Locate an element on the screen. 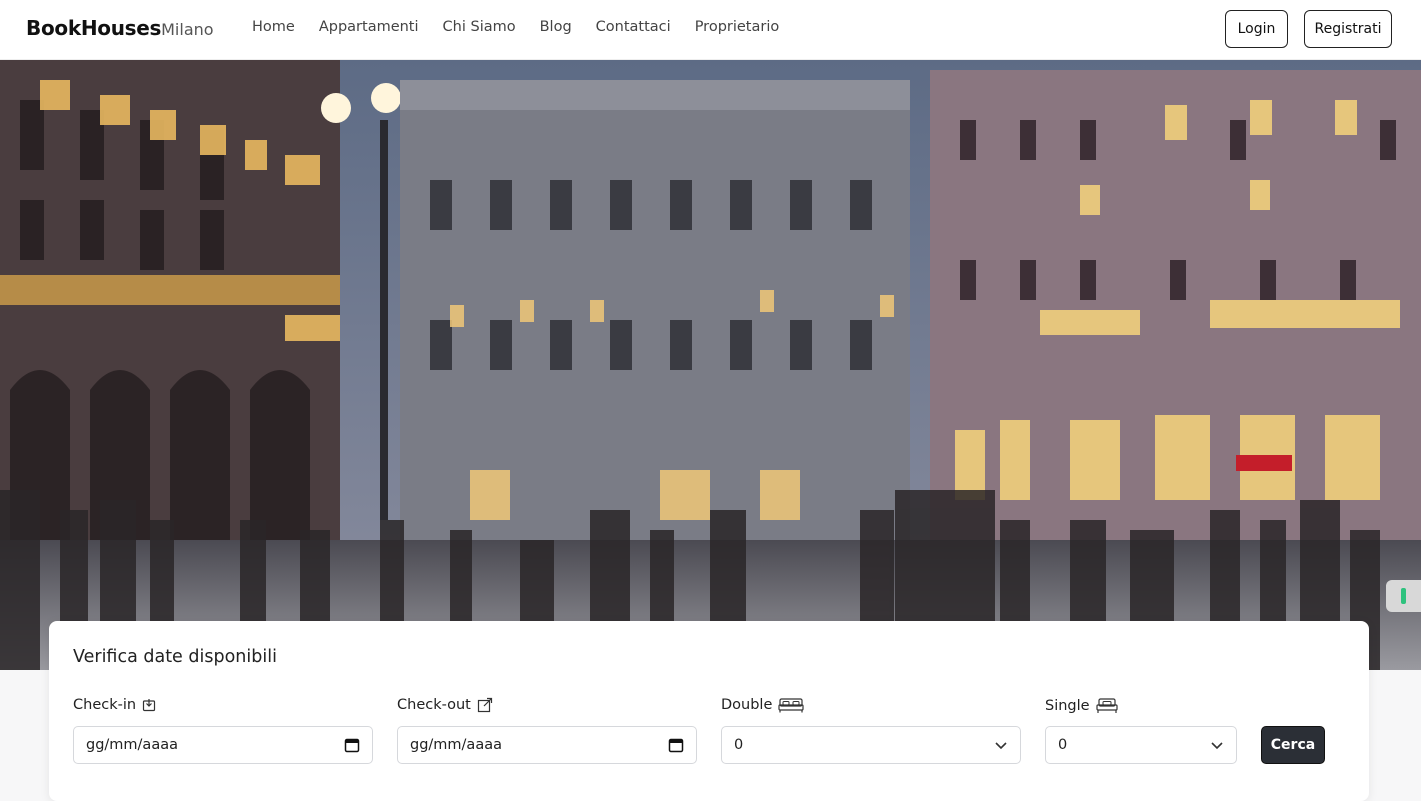  single-value: 0 is located at coordinates (1063, 745).